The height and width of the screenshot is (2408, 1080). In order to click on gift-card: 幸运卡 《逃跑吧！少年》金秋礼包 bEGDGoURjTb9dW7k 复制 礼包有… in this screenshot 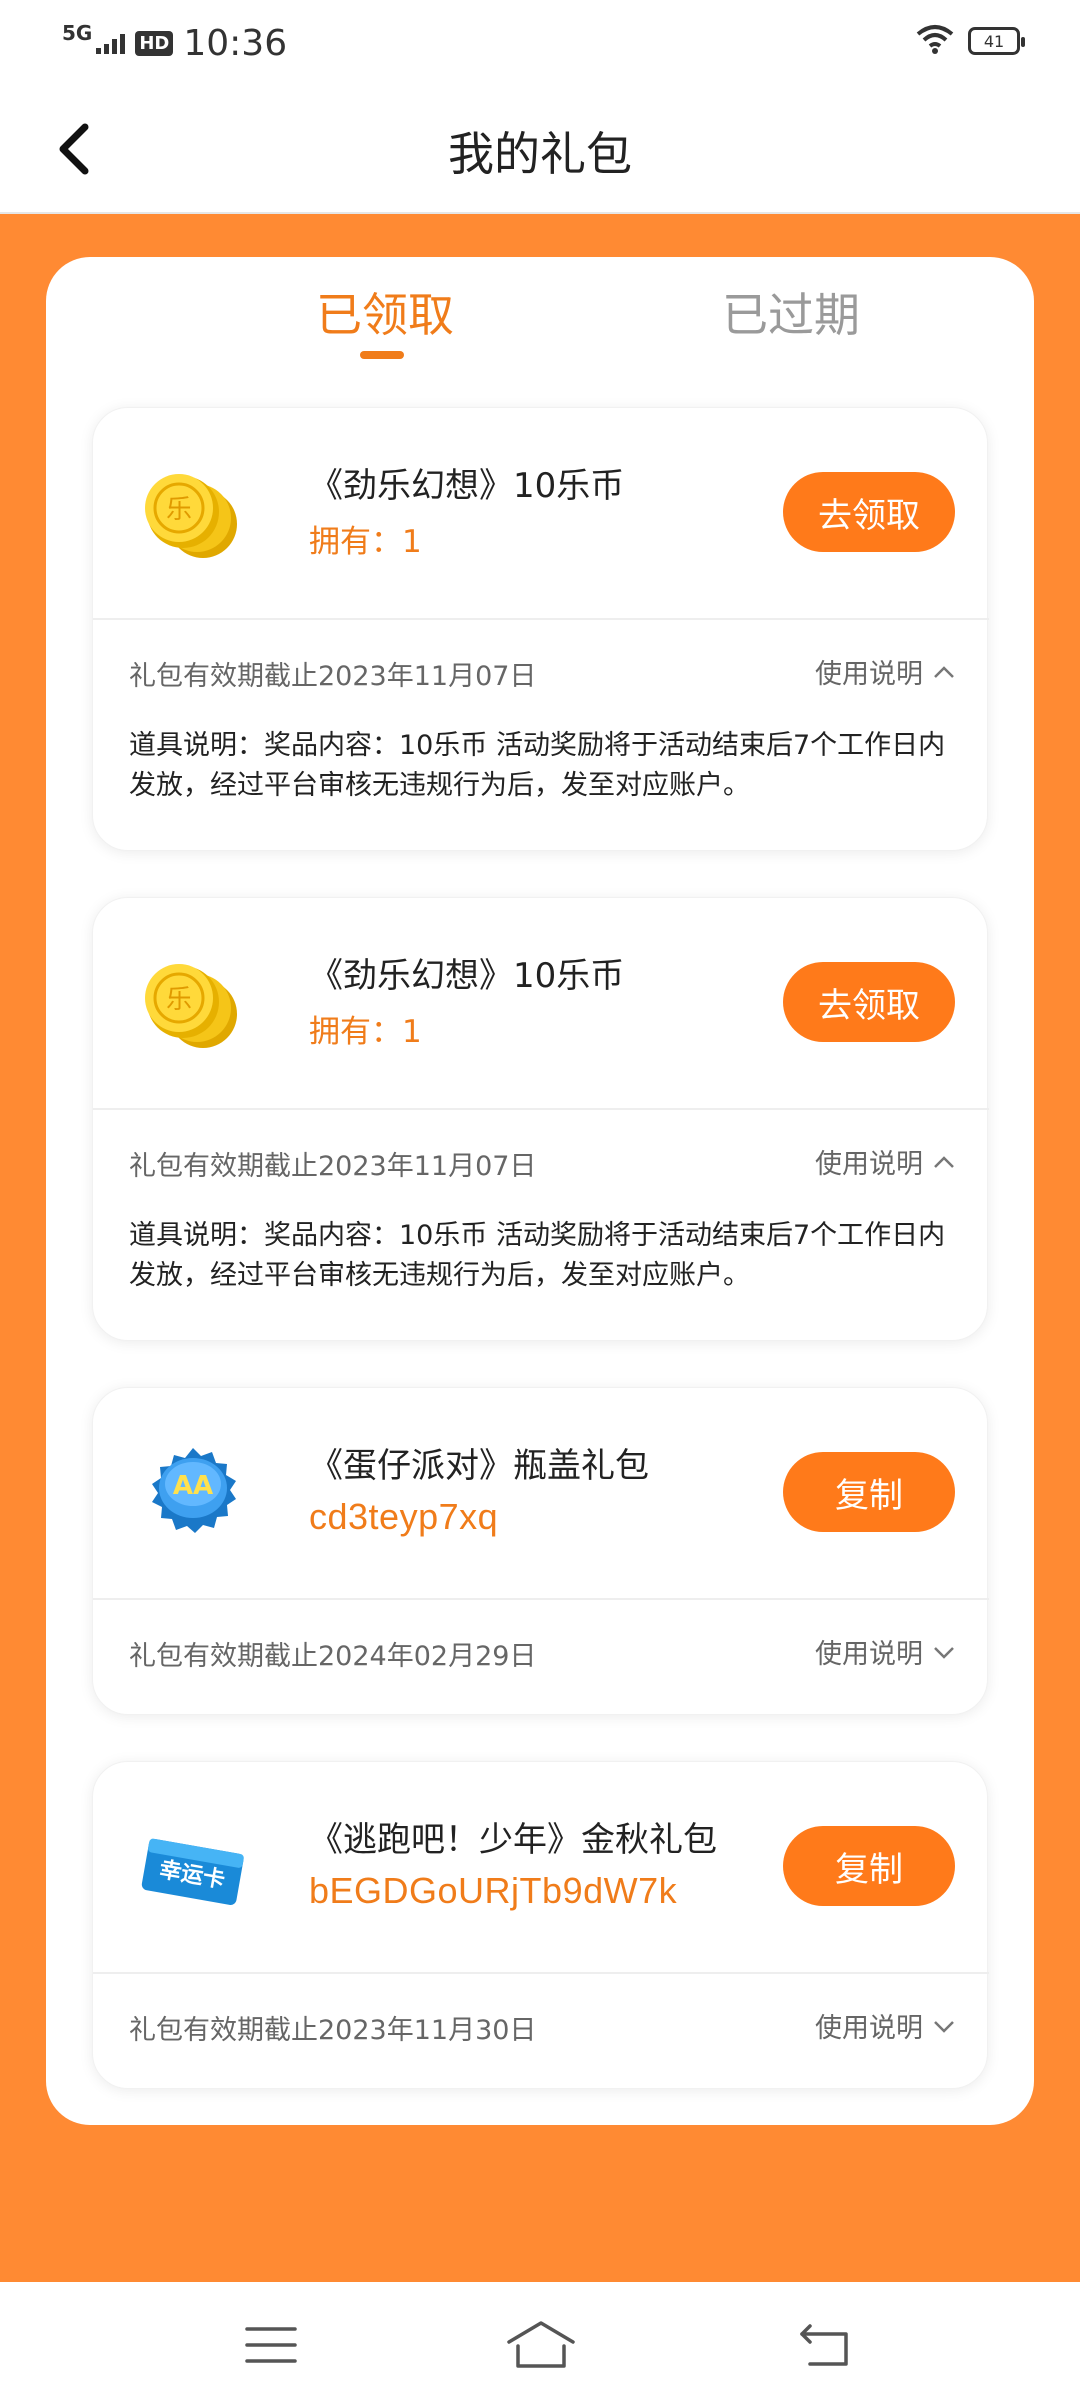, I will do `click(540, 1925)`.